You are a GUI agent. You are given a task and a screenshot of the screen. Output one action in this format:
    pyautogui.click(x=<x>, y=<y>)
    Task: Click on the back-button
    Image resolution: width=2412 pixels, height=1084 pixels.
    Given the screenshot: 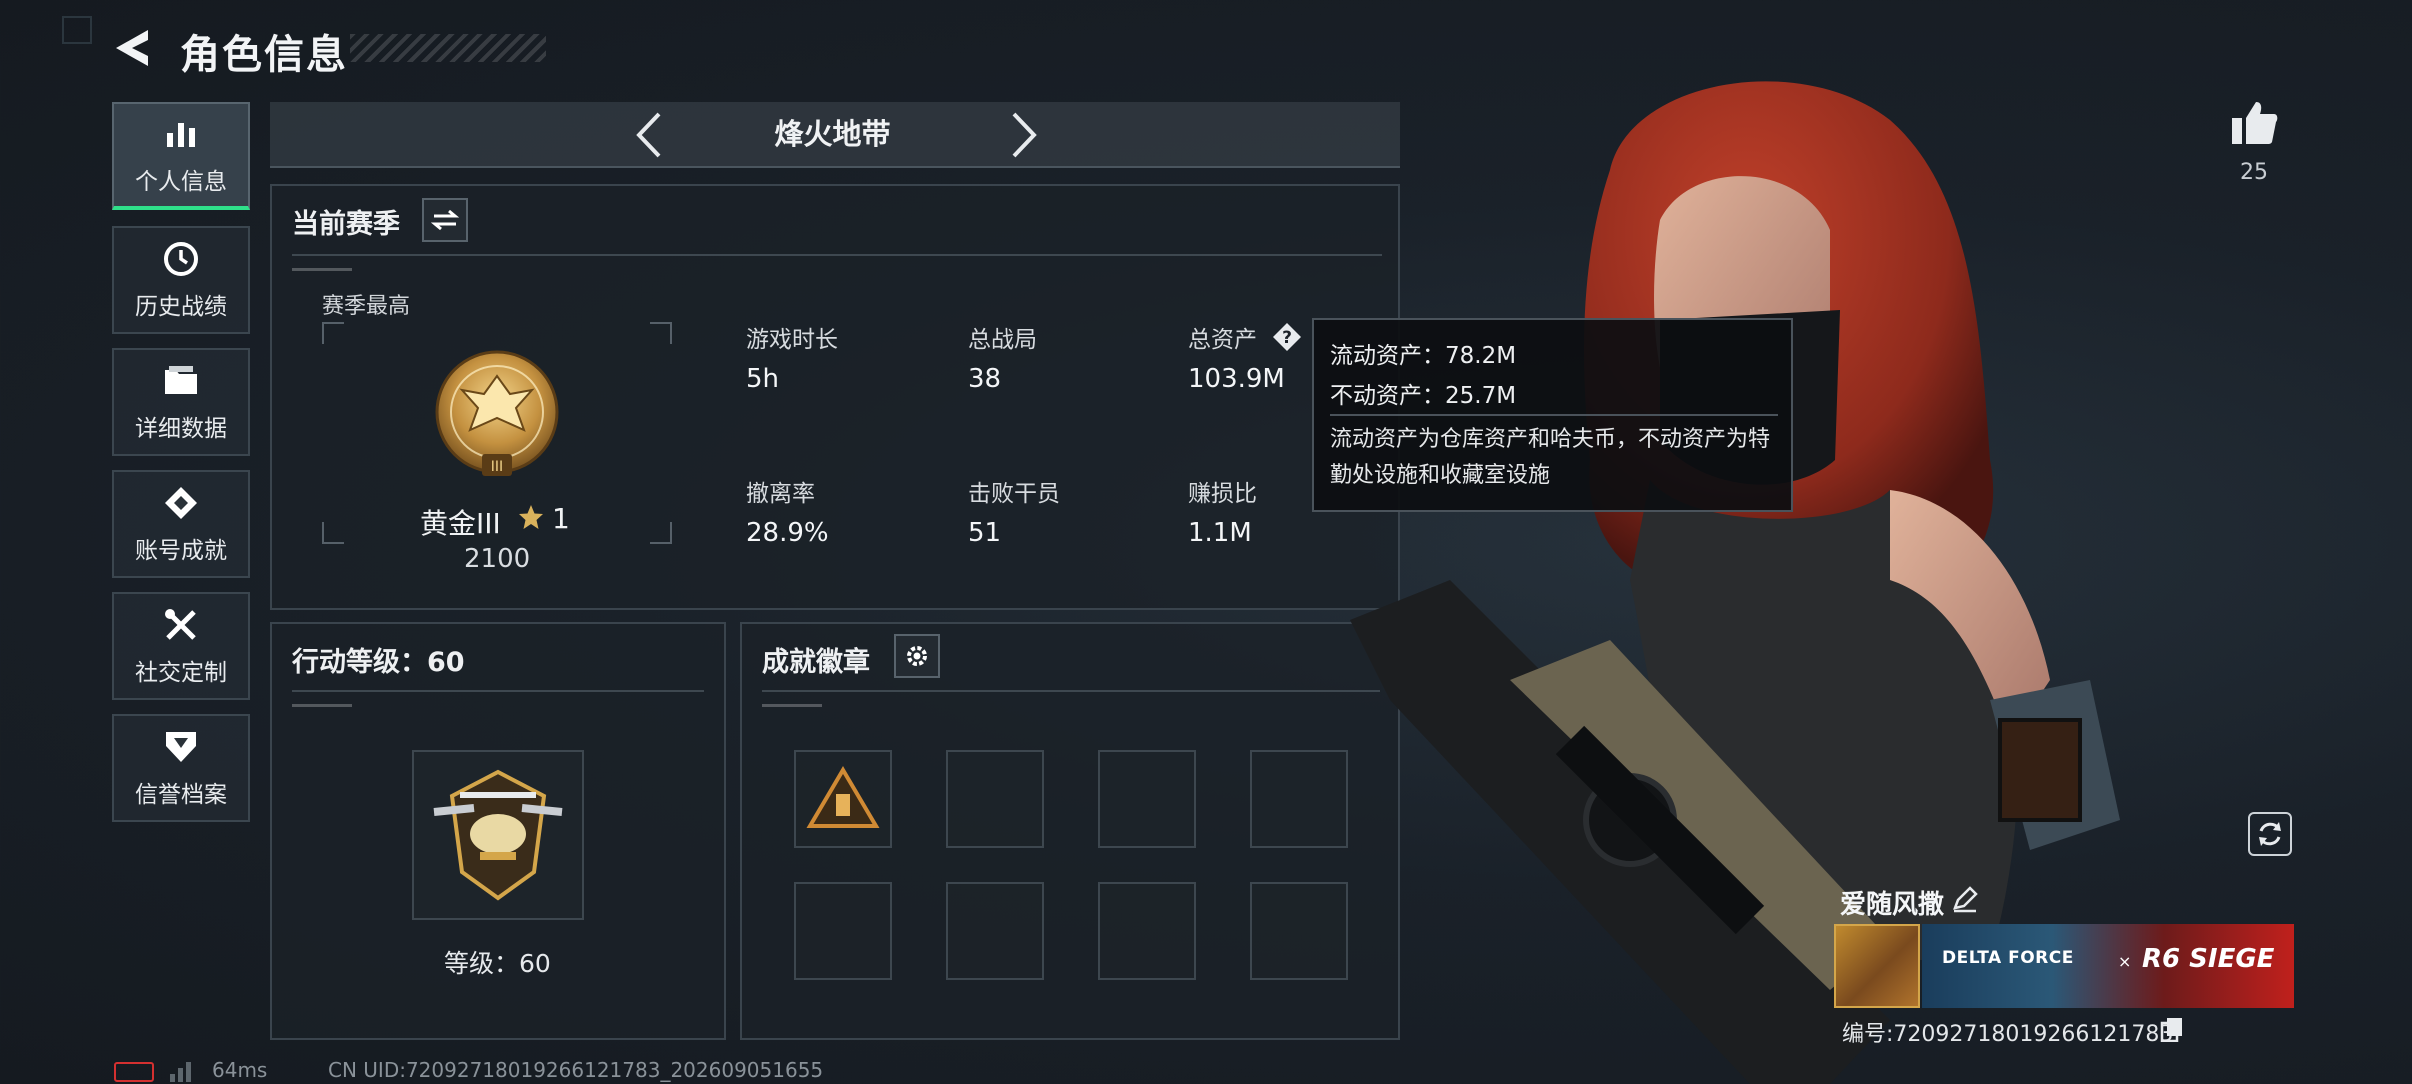 What is the action you would take?
    pyautogui.click(x=134, y=48)
    